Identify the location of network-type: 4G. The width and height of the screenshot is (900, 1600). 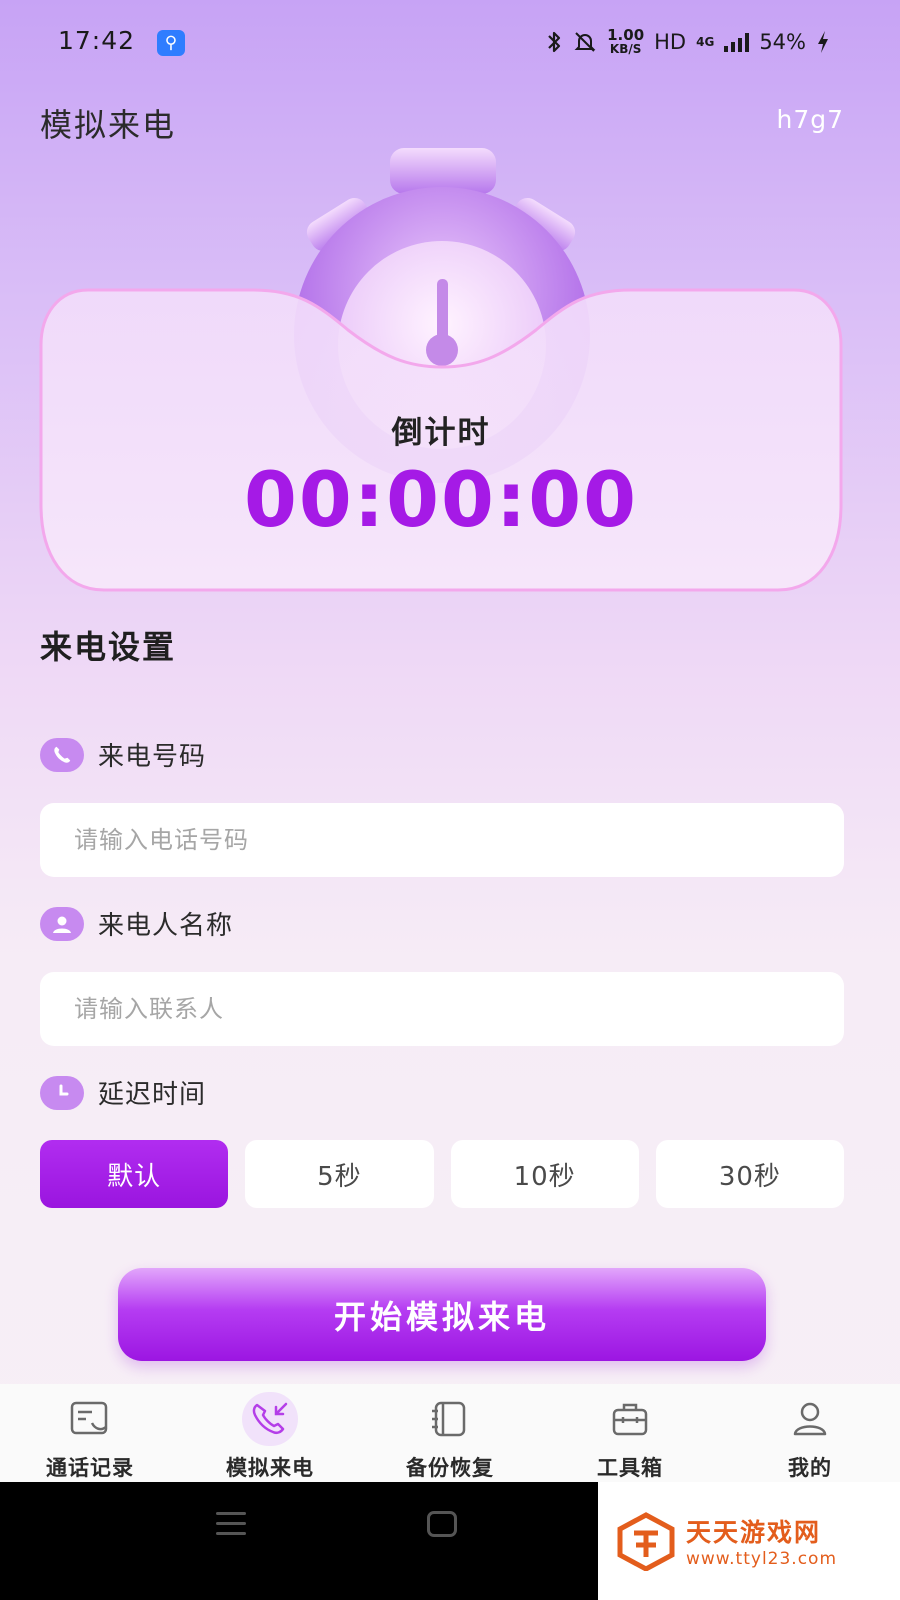
(705, 41).